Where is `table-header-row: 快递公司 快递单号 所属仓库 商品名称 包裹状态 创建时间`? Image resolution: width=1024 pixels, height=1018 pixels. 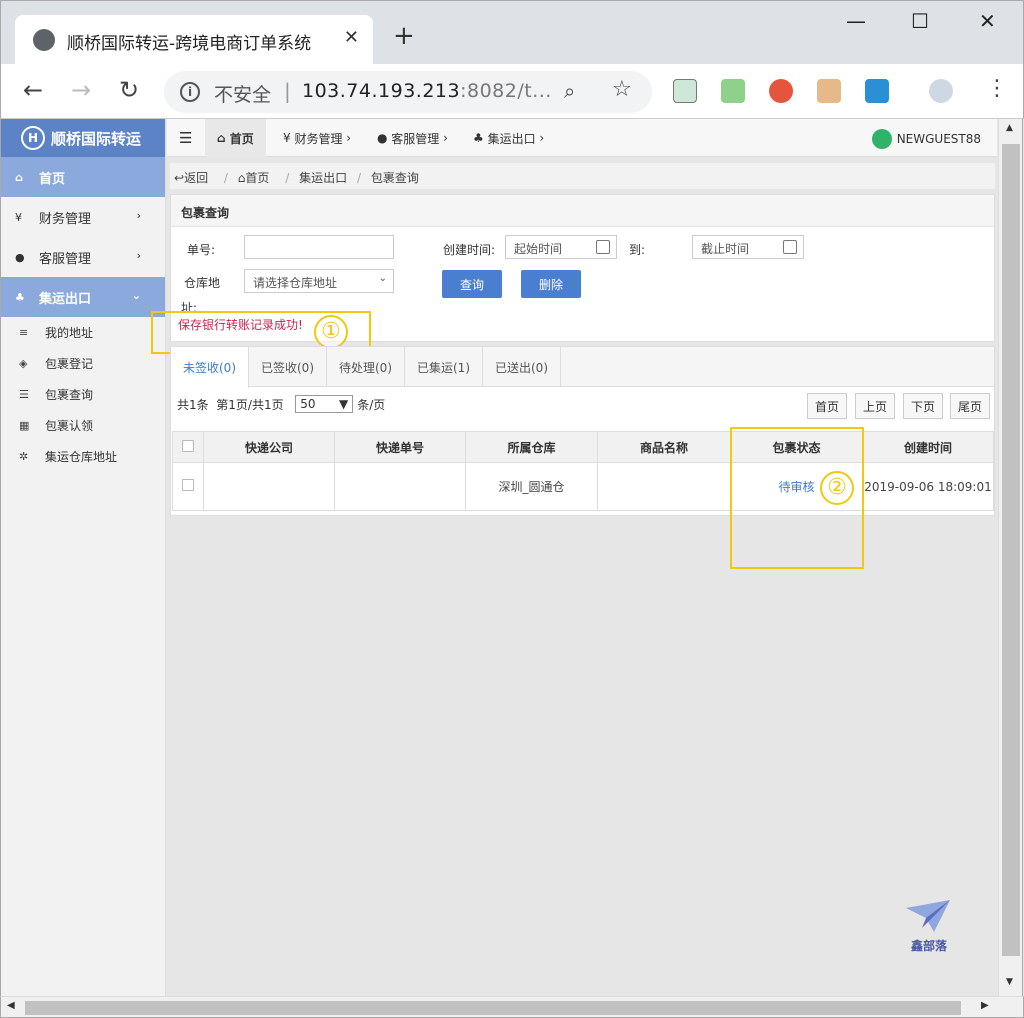 table-header-row: 快递公司 快递单号 所属仓库 商品名称 包裹状态 创建时间 is located at coordinates (583, 447).